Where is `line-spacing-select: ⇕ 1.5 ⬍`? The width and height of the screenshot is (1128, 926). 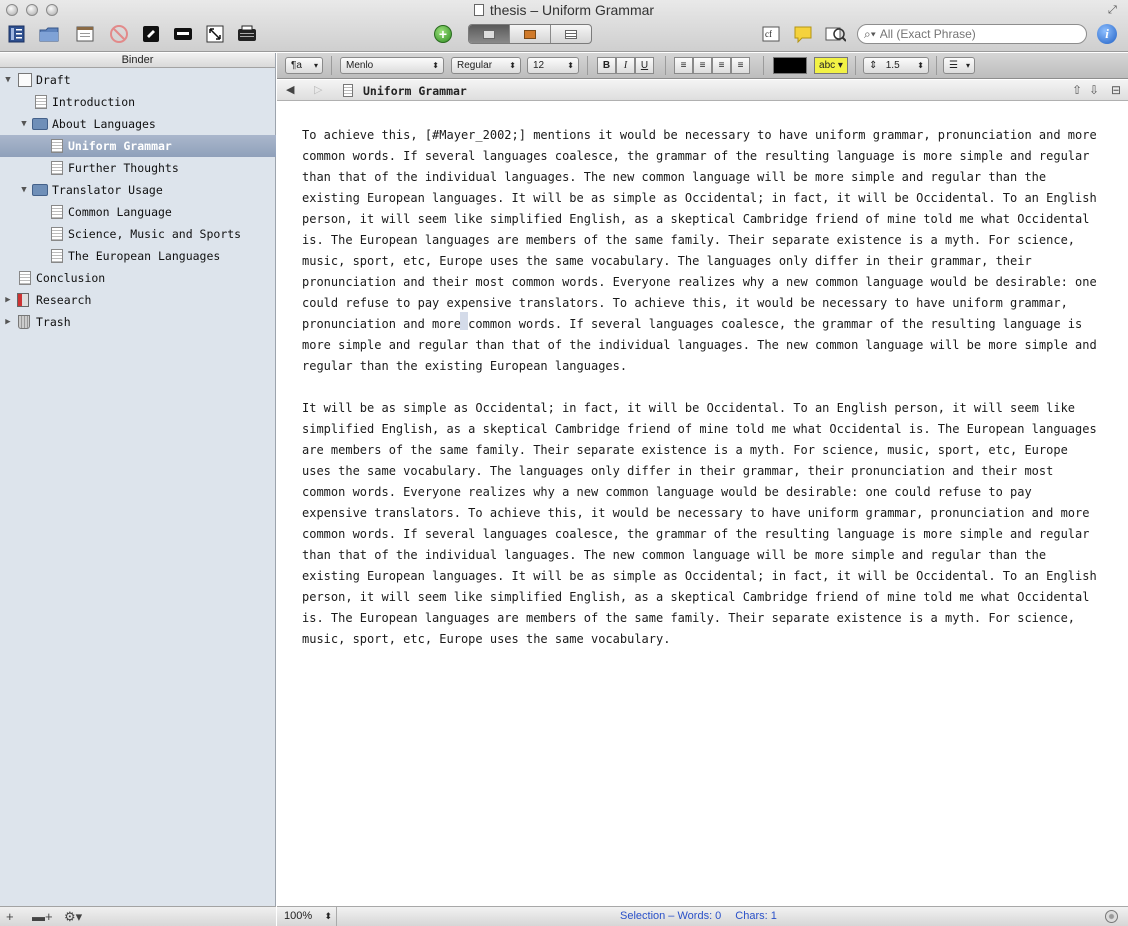 line-spacing-select: ⇕ 1.5 ⬍ is located at coordinates (896, 65).